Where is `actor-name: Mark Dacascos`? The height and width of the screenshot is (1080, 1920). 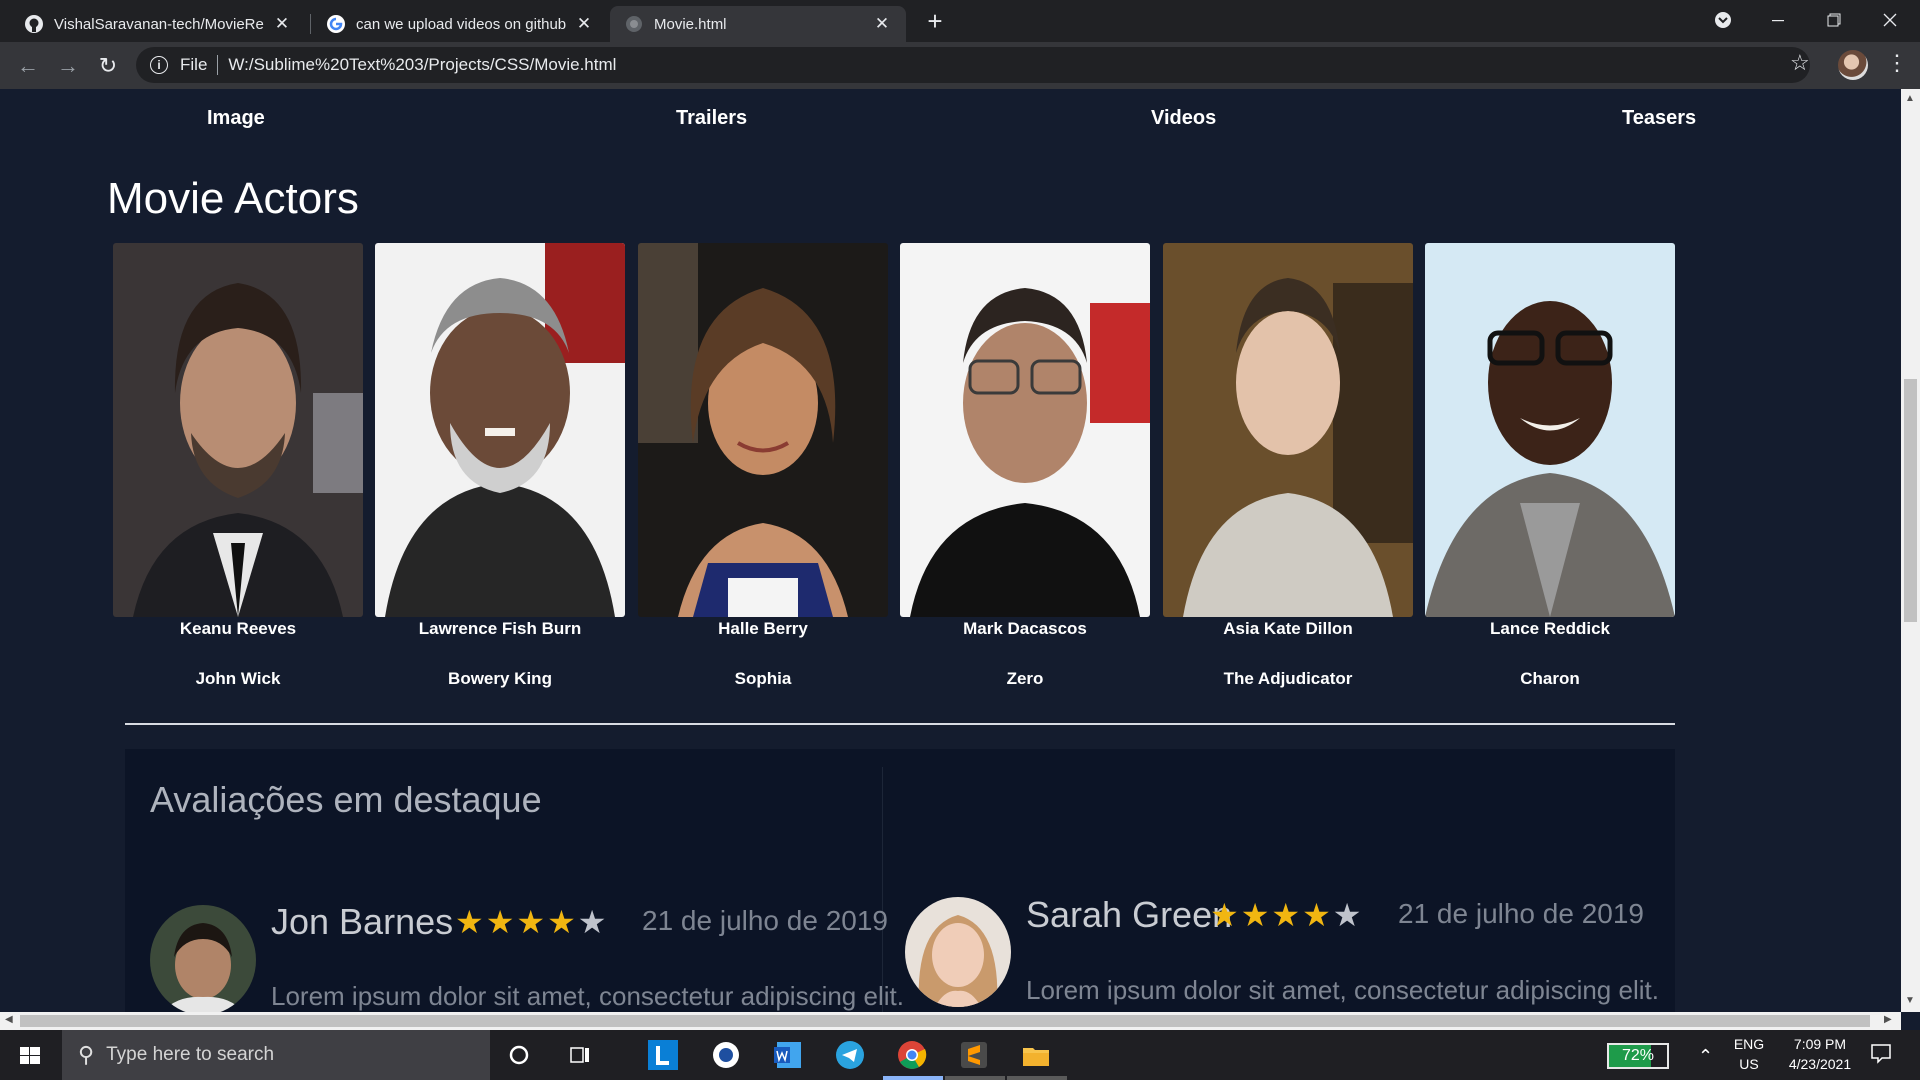 actor-name: Mark Dacascos is located at coordinates (1025, 628).